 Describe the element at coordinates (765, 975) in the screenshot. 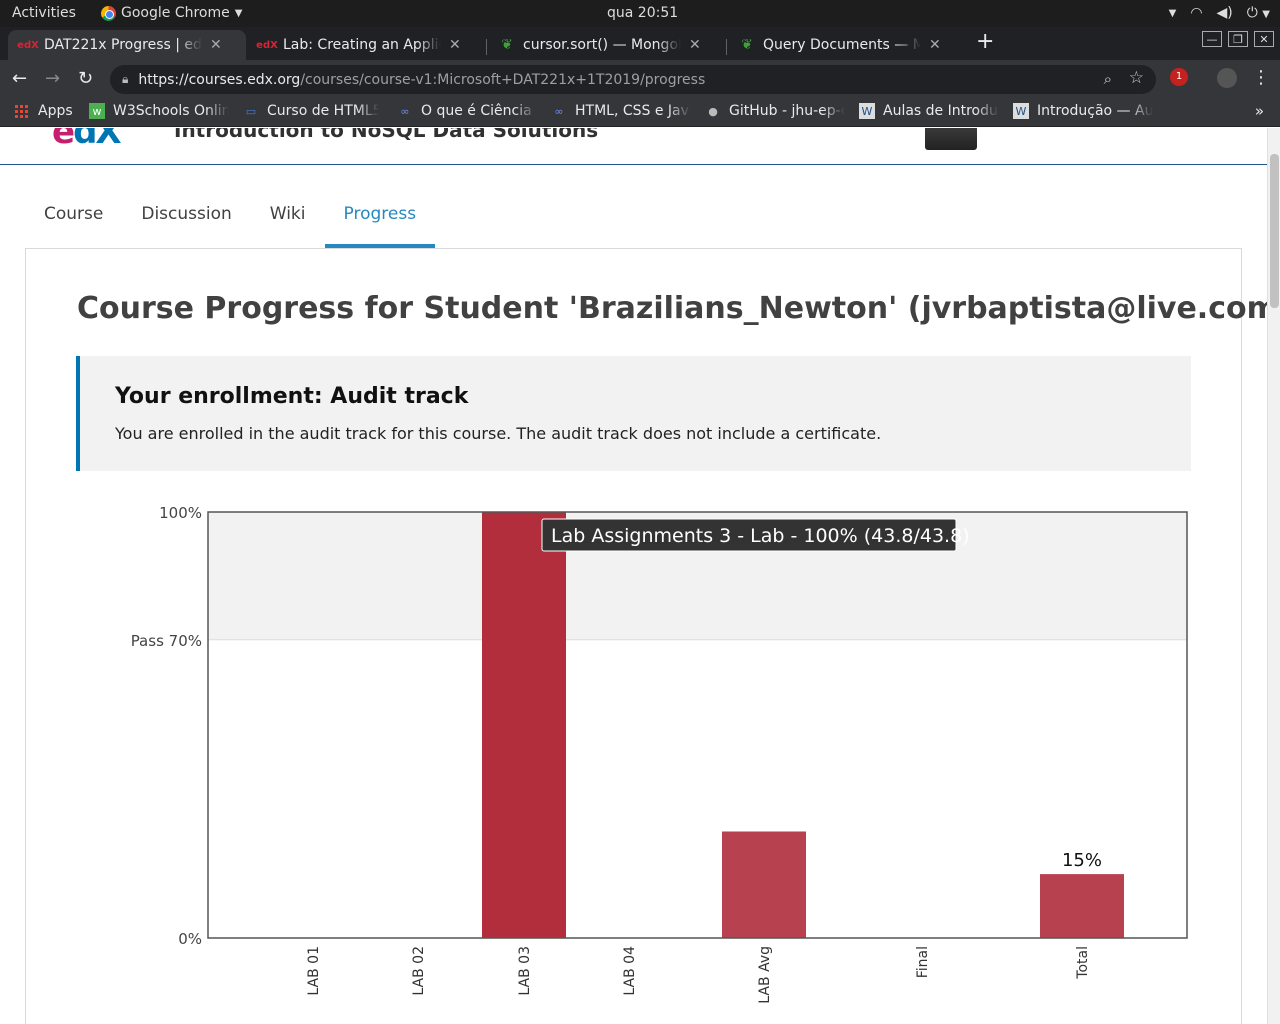

I see `x-tick-label: LAB Avg` at that location.